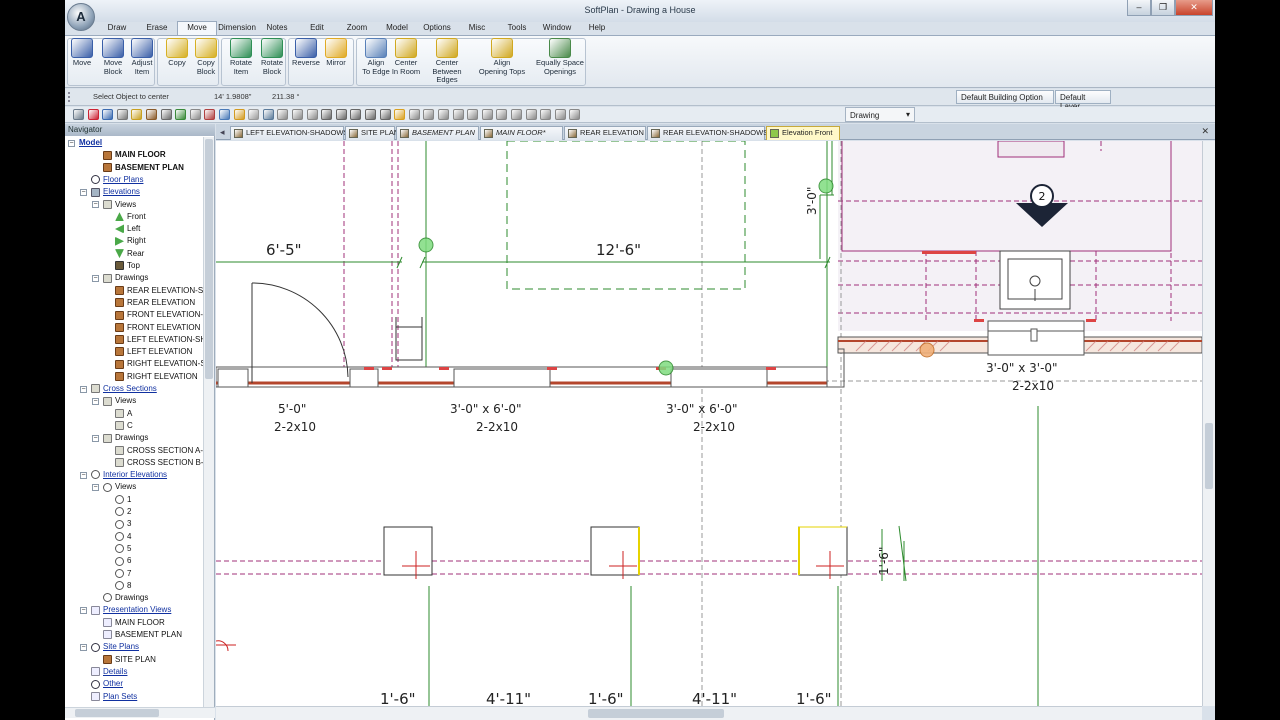 The width and height of the screenshot is (1280, 720). I want to click on tree-item-details: Details, so click(109, 672).